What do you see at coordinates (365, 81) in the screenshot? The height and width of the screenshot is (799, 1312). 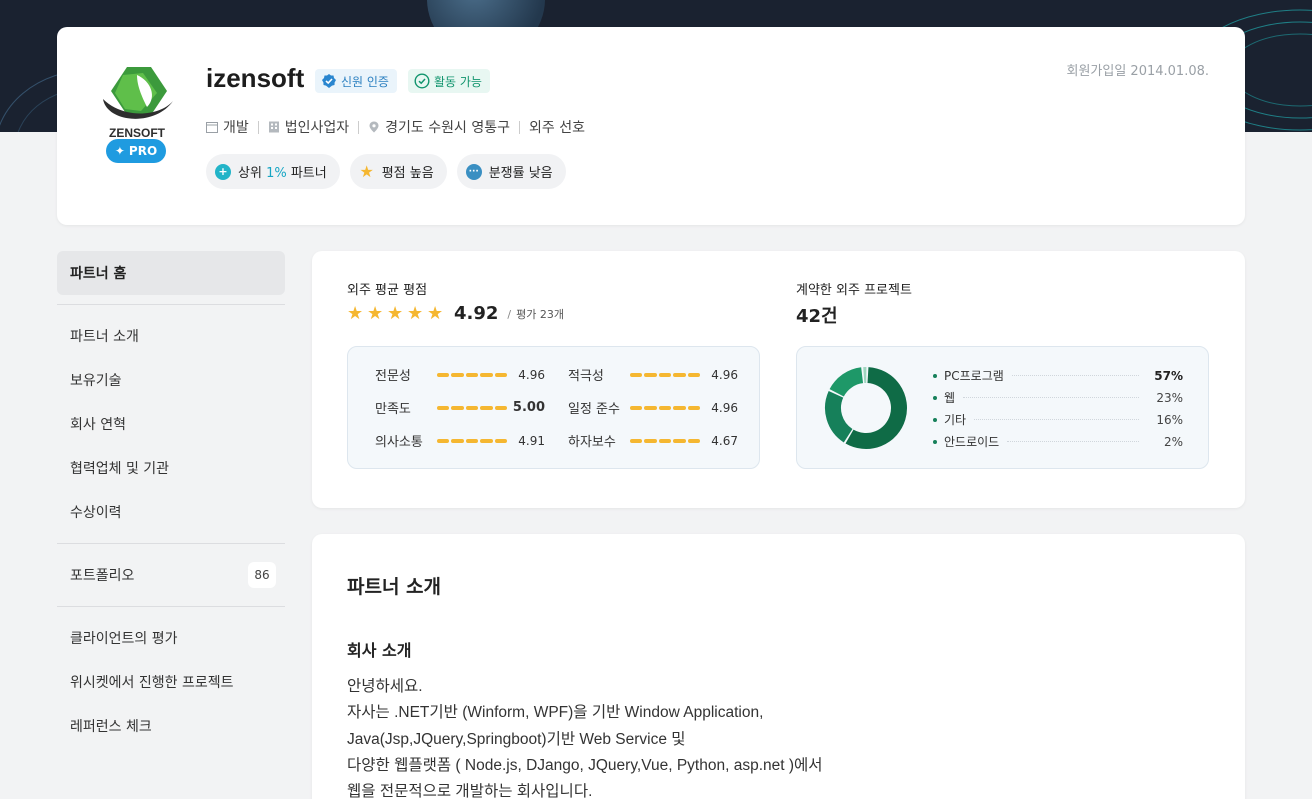 I see `verified-label: 신원 인증` at bounding box center [365, 81].